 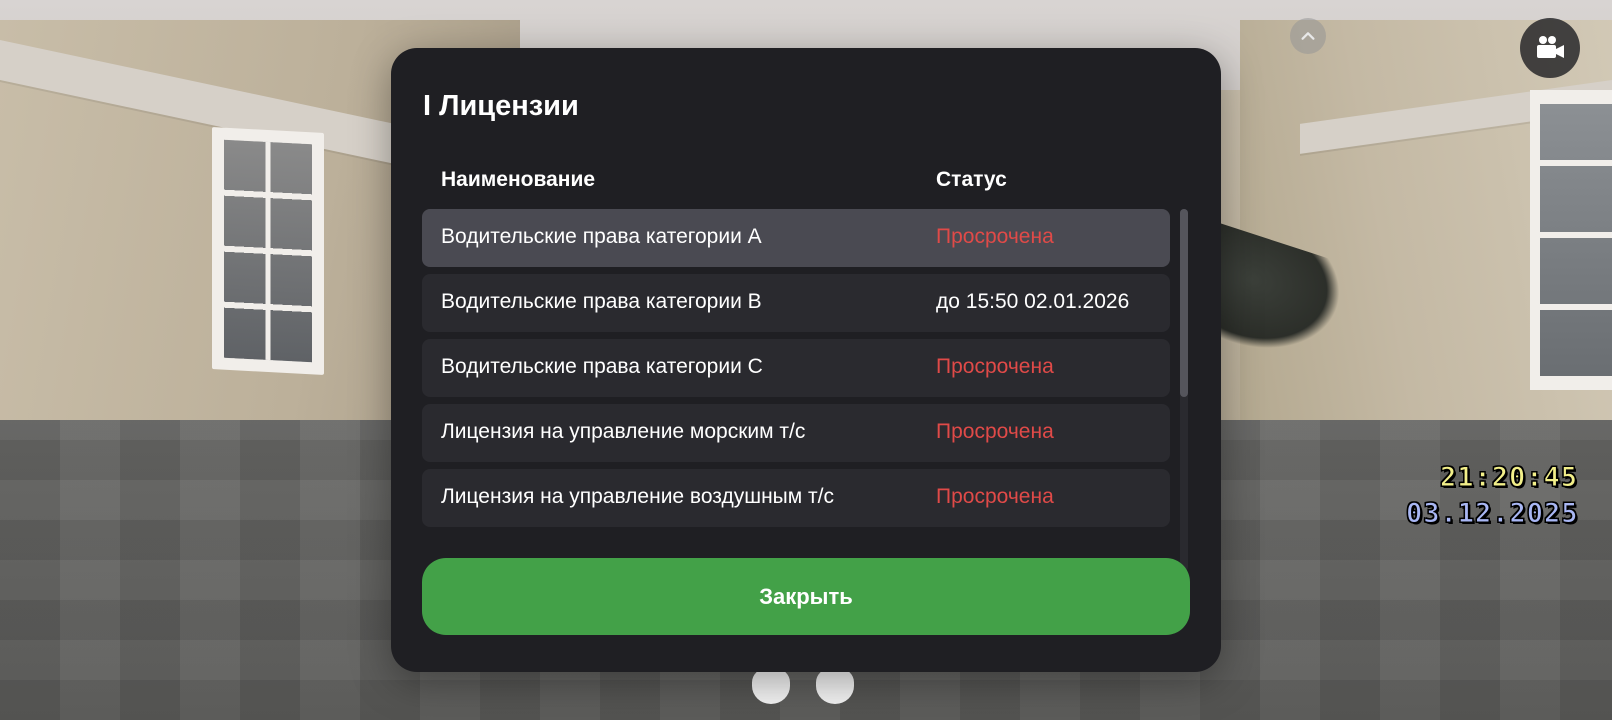 I want to click on close-button: Закрыть, so click(x=806, y=596).